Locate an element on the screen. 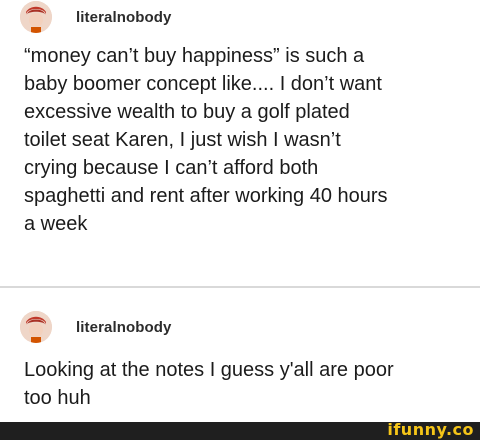 The height and width of the screenshot is (440, 480). post-divider is located at coordinates (240, 287).